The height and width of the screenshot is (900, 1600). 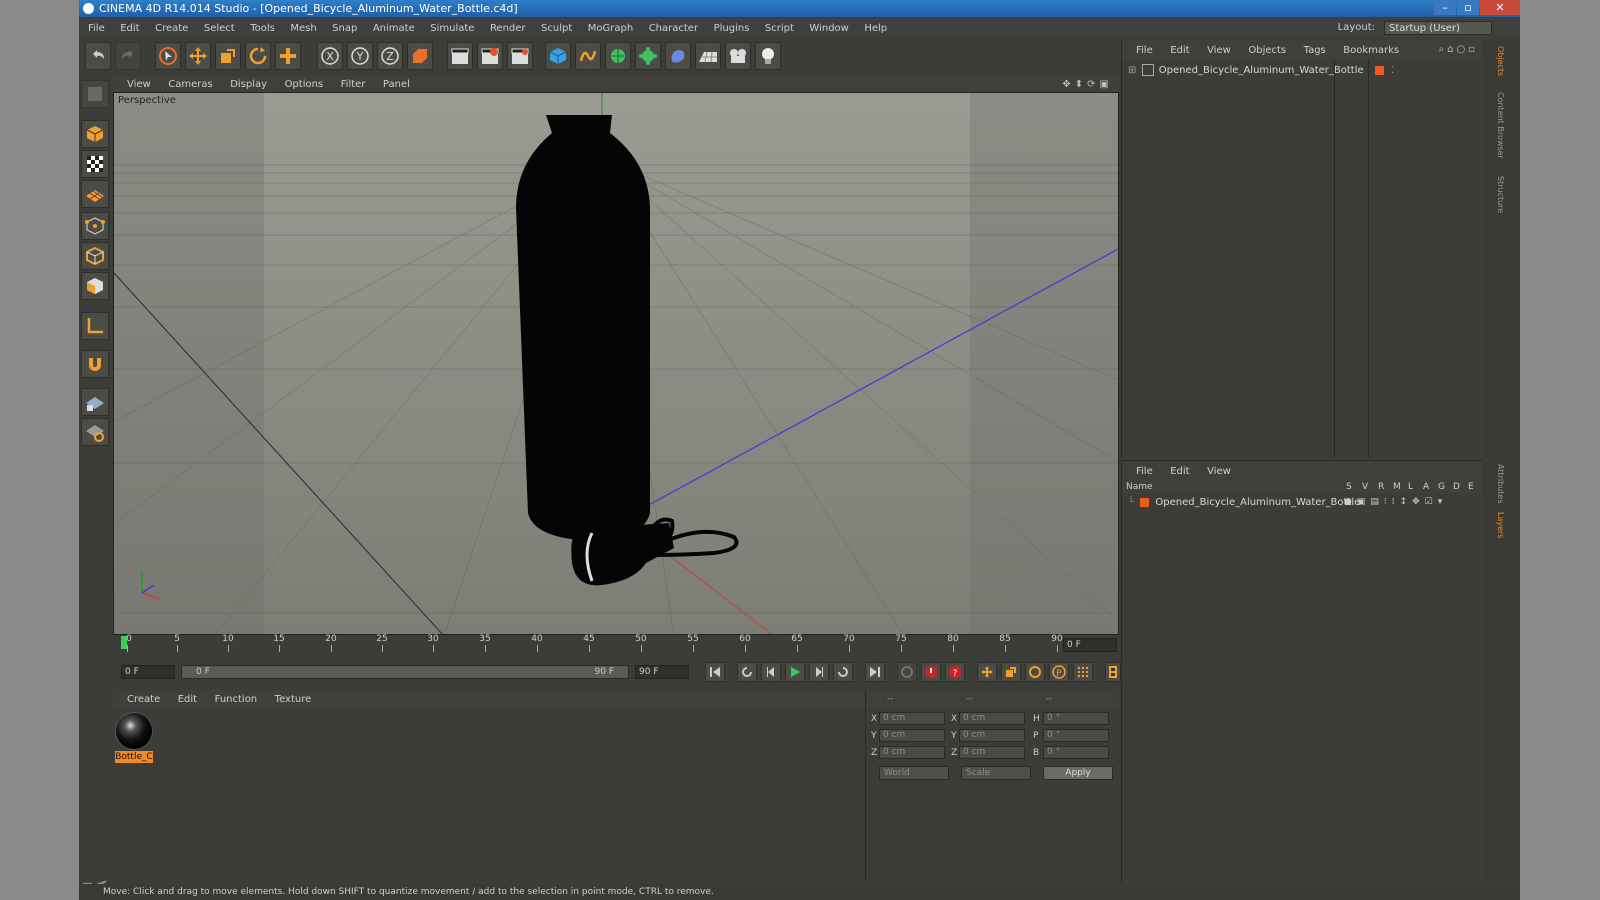 I want to click on go-to-start-button, so click(x=715, y=672).